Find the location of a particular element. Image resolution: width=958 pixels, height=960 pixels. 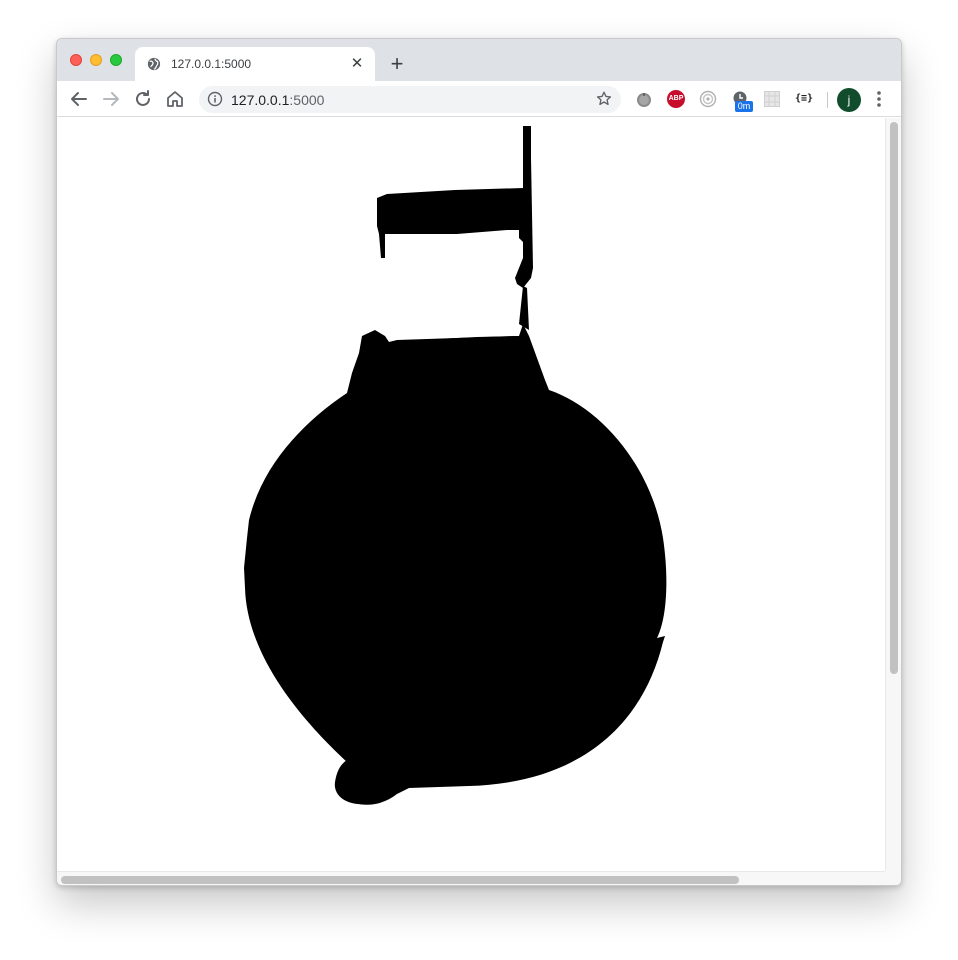

close-tab-icon: ✕ is located at coordinates (357, 64).